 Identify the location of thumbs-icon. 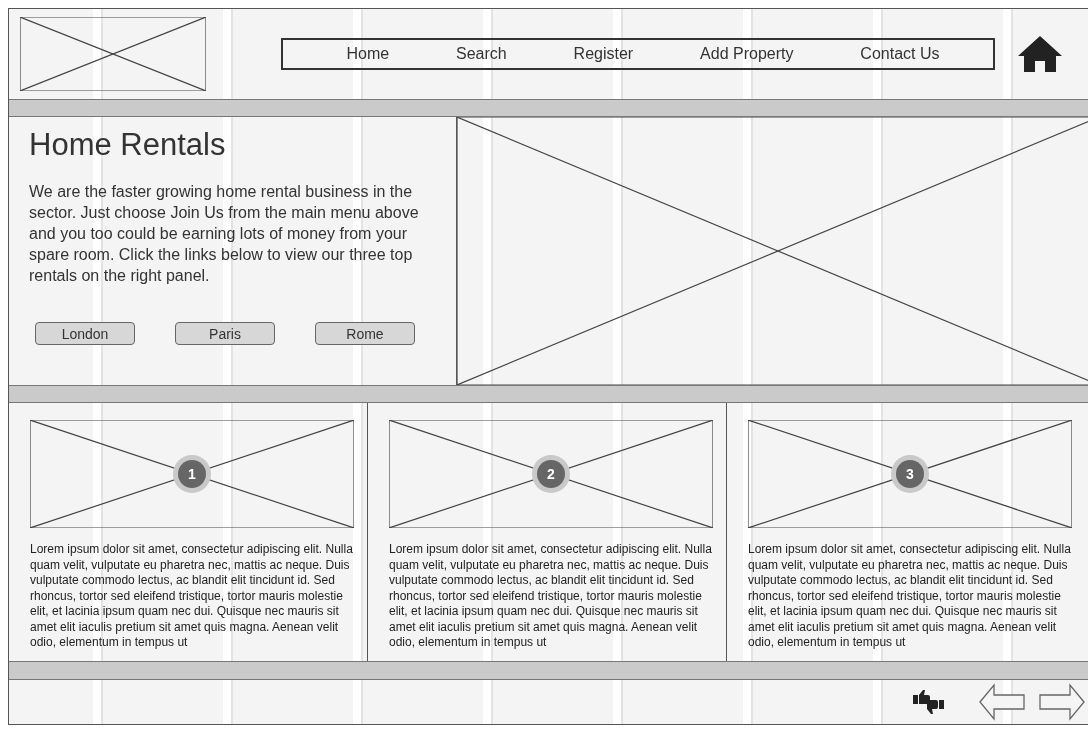
(928, 702).